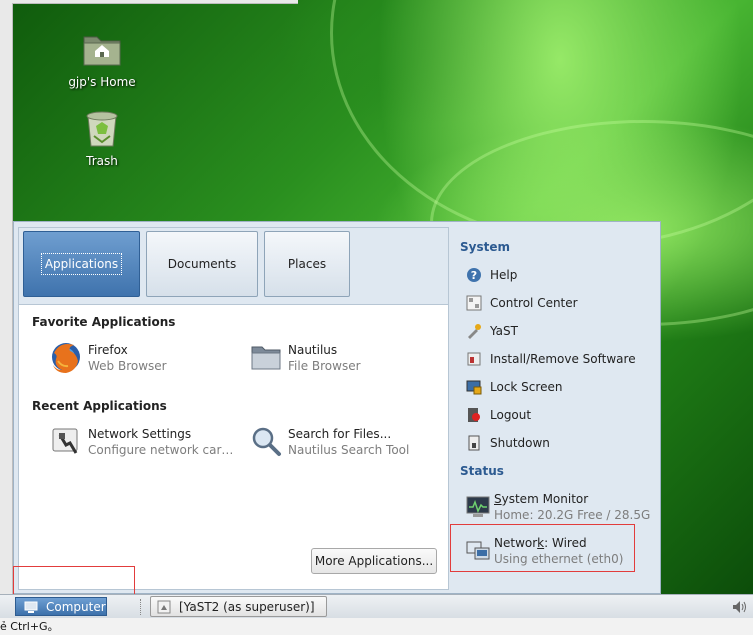 The image size is (753, 635). Describe the element at coordinates (345, 358) in the screenshot. I see `app-nautilus: Nautilus File Browser` at that location.